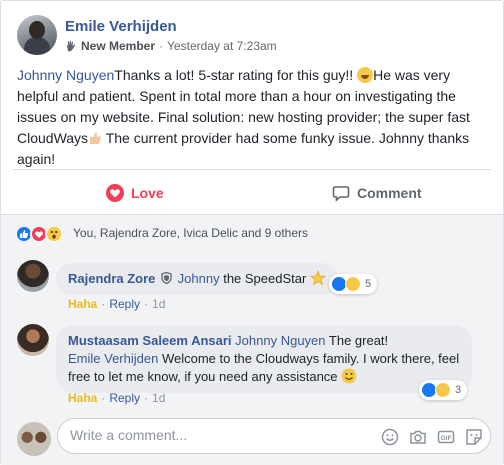 This screenshot has width=504, height=465. I want to click on comment-author: Rajendra Zore, so click(111, 278).